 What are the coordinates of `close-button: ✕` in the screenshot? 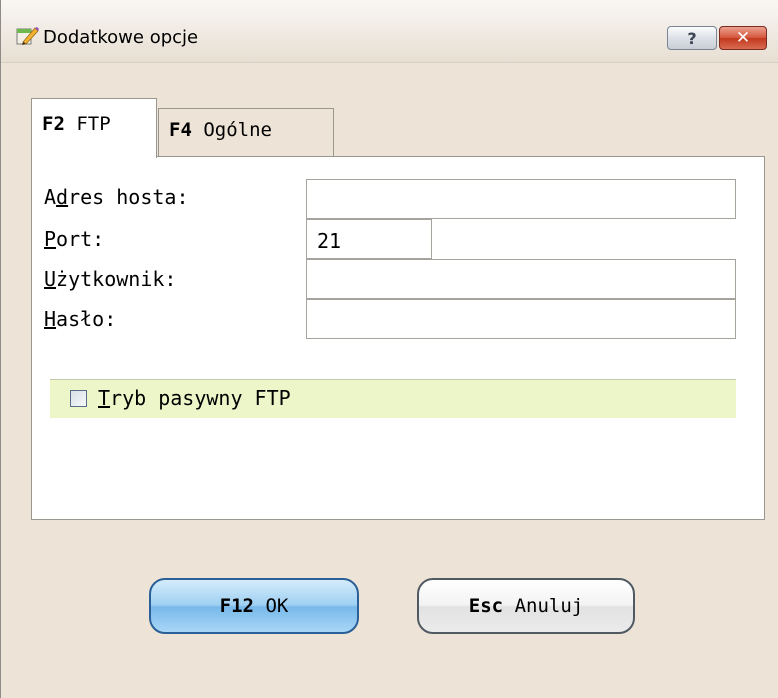 It's located at (743, 38).